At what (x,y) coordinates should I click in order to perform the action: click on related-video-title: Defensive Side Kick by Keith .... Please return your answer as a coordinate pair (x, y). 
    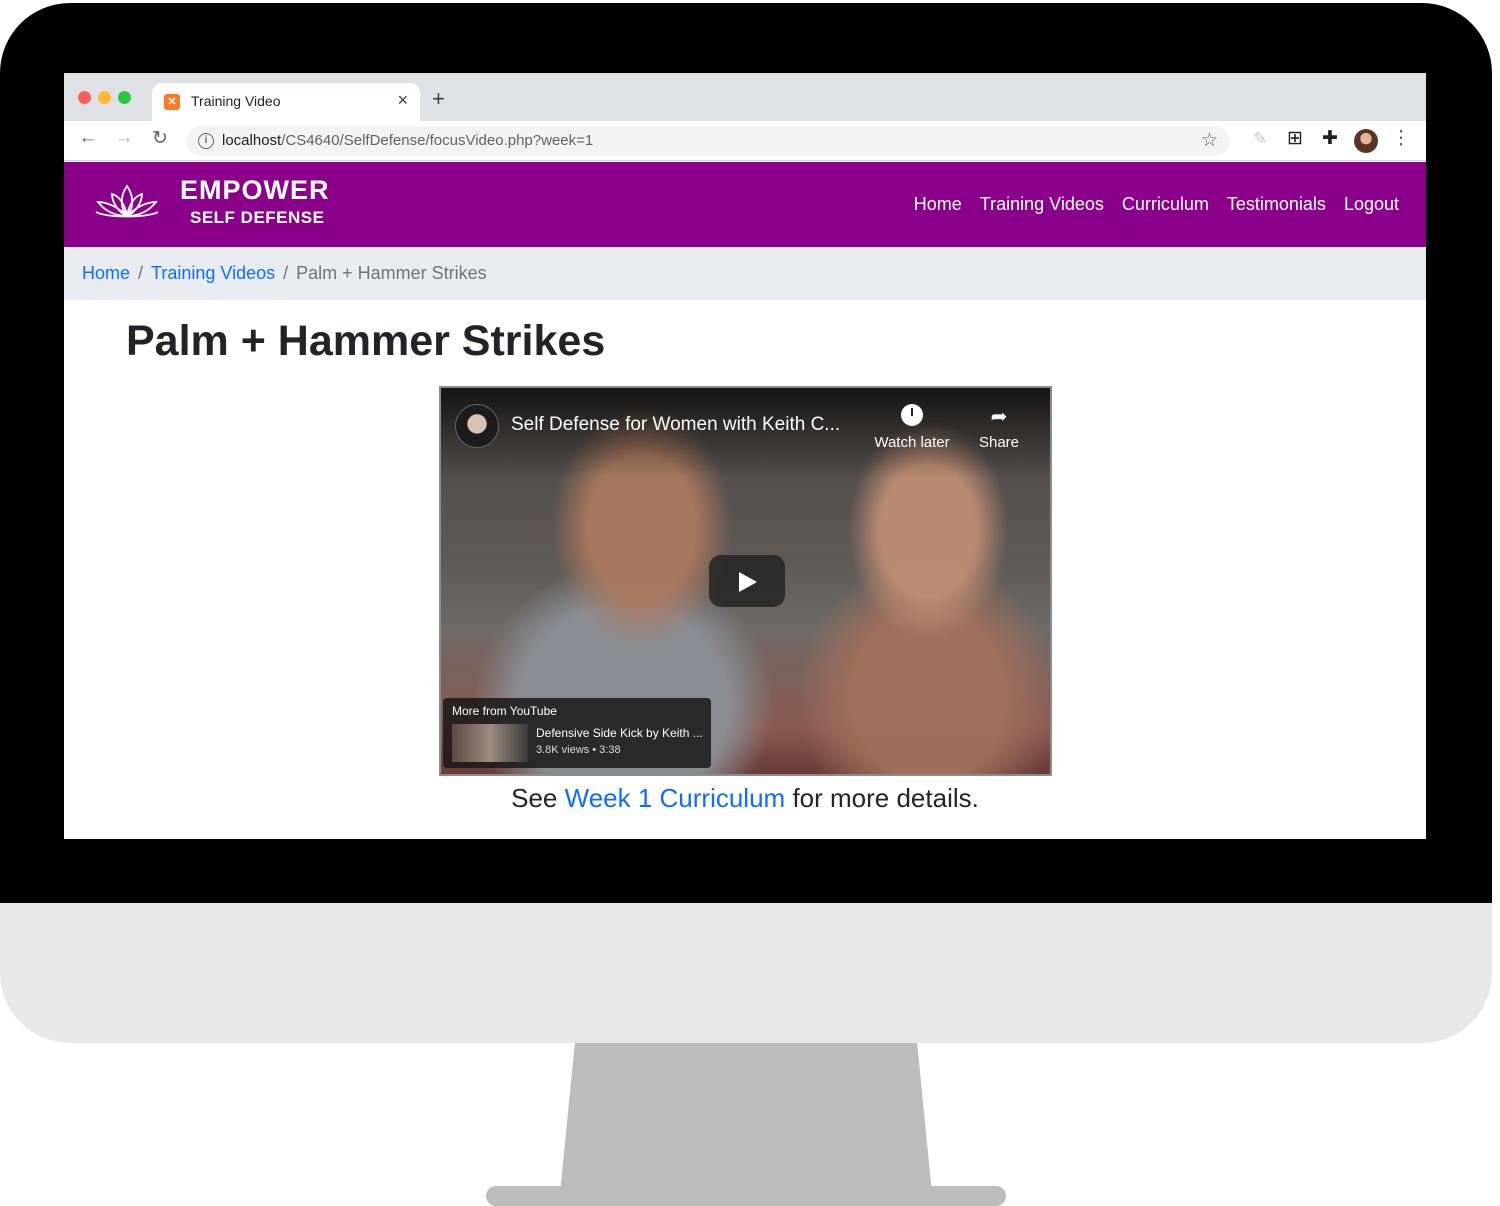
    Looking at the image, I should click on (619, 733).